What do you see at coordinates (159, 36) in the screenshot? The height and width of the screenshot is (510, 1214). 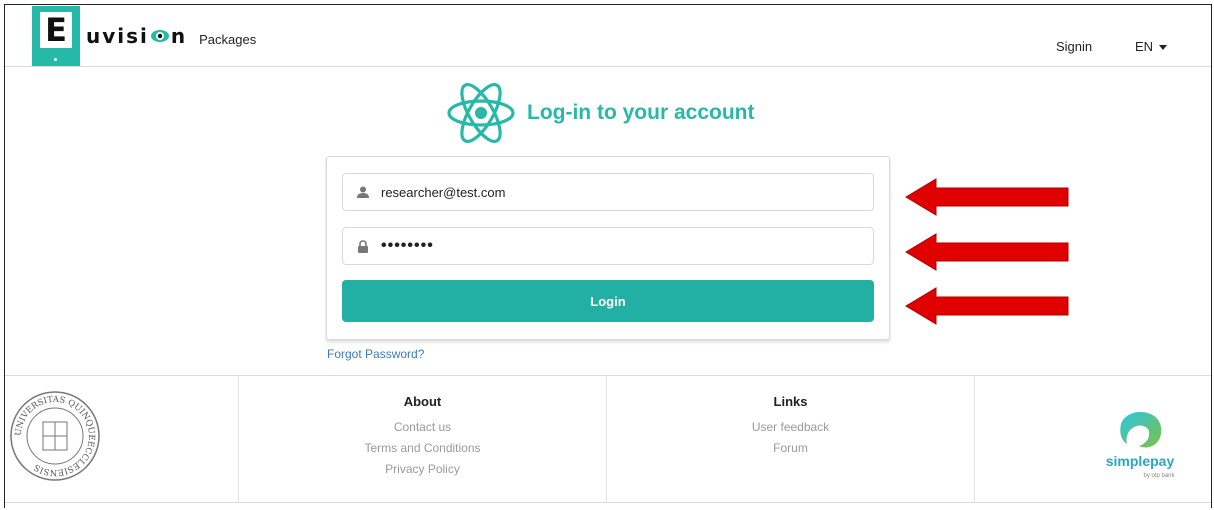 I see `eye-icon` at bounding box center [159, 36].